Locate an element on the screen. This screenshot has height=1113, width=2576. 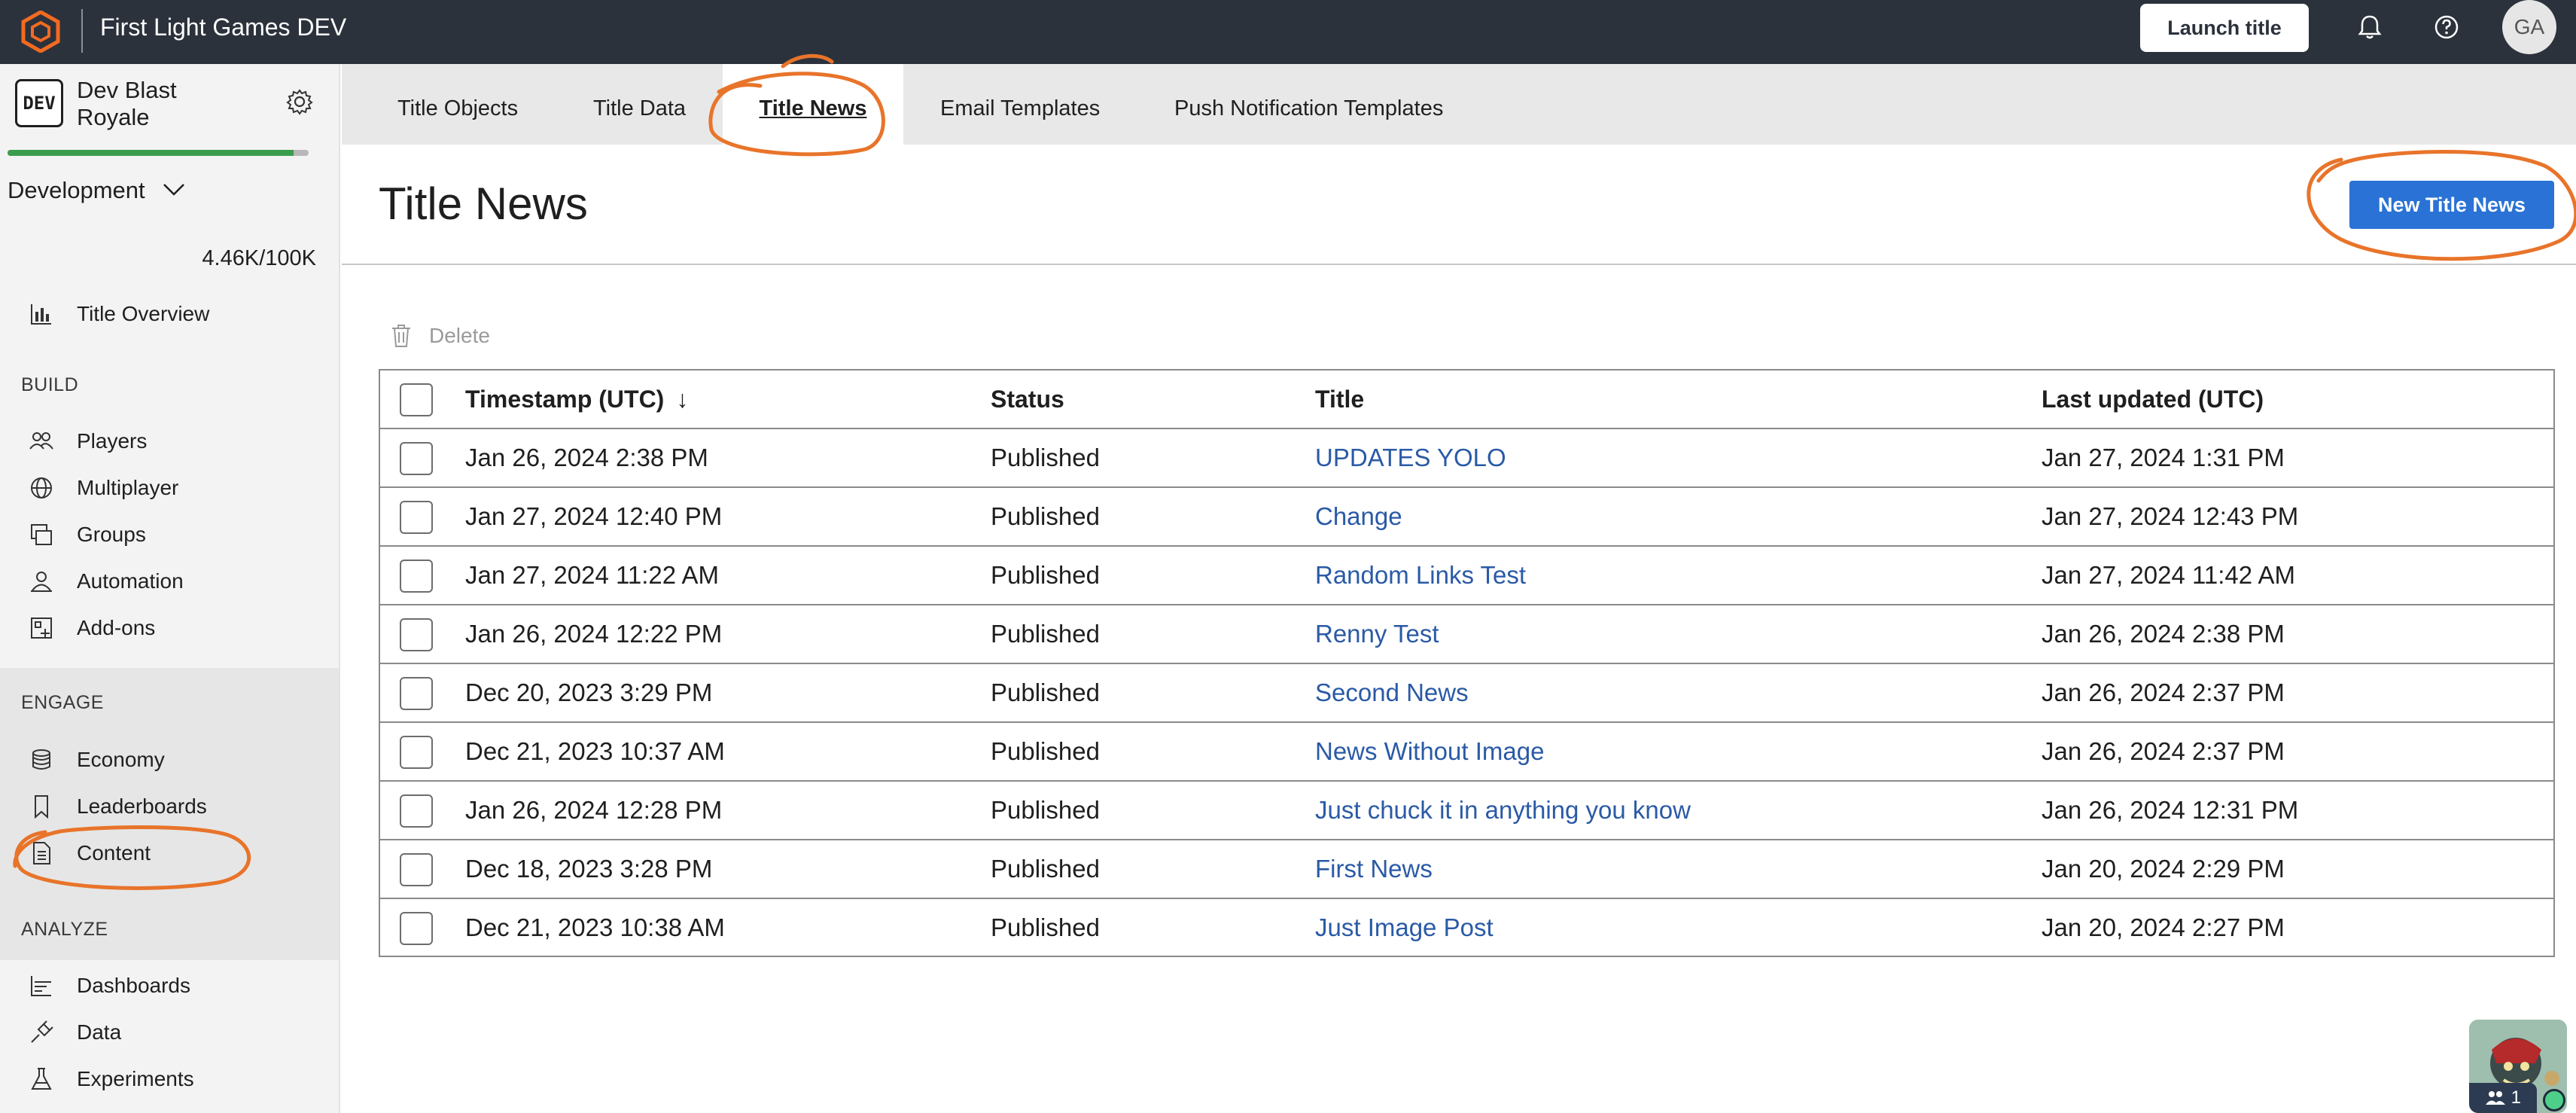
column-header-timestamp: Timestamp (UTC) ↓ is located at coordinates (576, 399).